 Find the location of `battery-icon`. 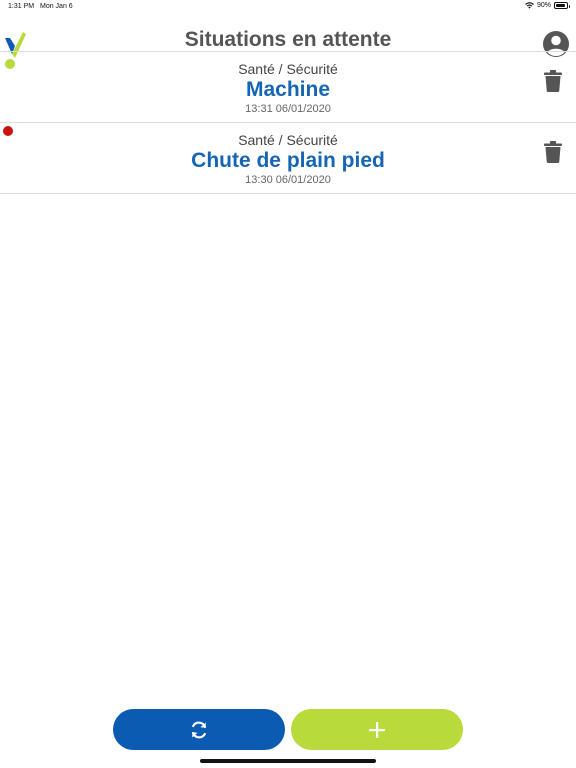

battery-icon is located at coordinates (562, 5).